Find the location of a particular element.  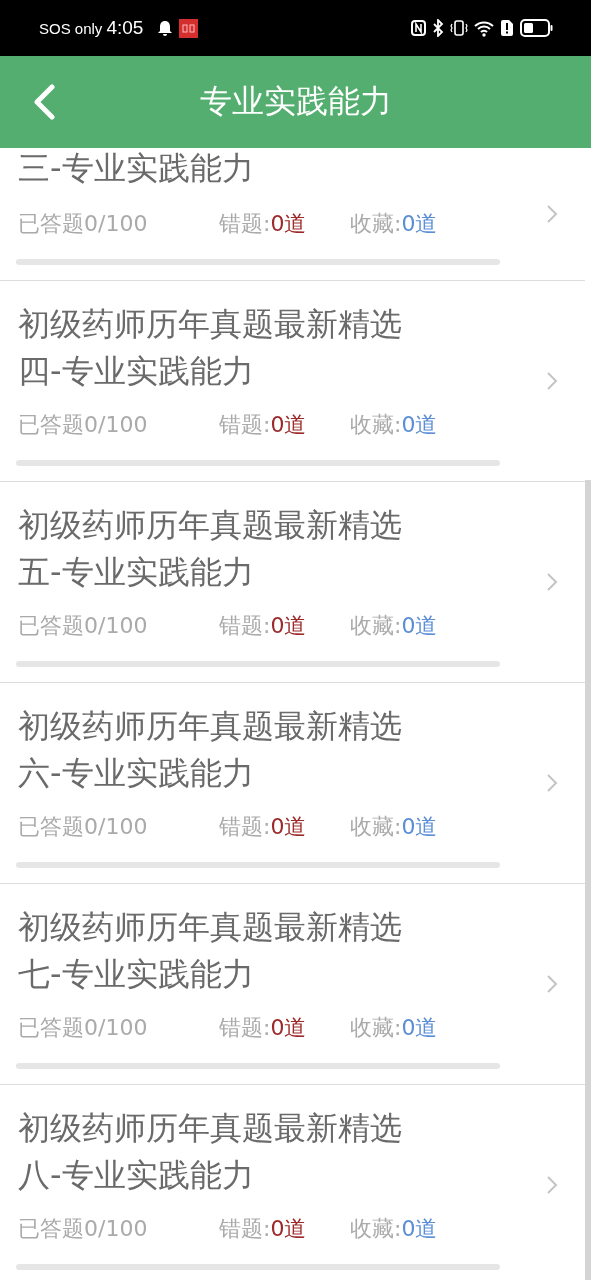

app-icon is located at coordinates (189, 28).